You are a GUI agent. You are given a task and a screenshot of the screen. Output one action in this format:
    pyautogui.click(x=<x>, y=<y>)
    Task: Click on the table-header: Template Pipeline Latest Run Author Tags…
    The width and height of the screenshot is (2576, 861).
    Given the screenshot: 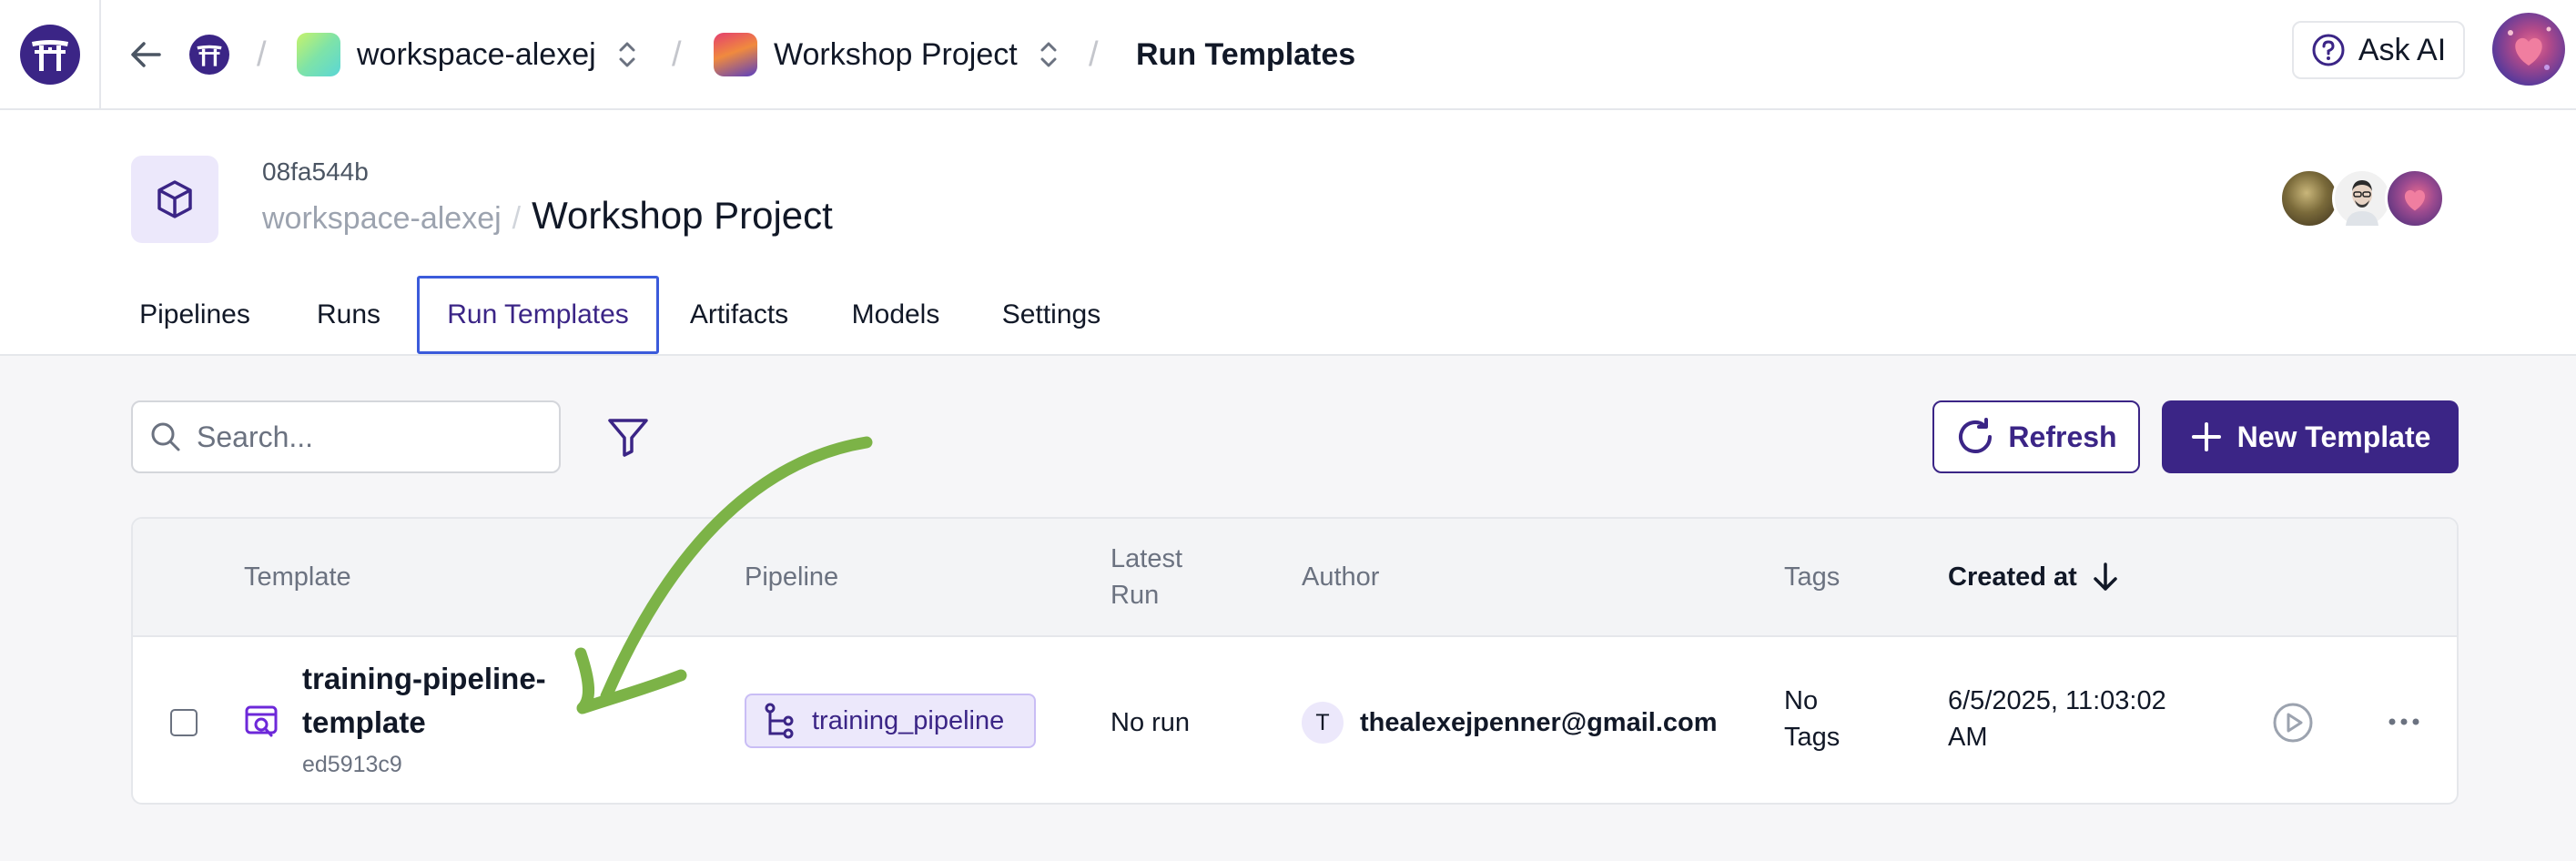 What is the action you would take?
    pyautogui.click(x=1295, y=578)
    